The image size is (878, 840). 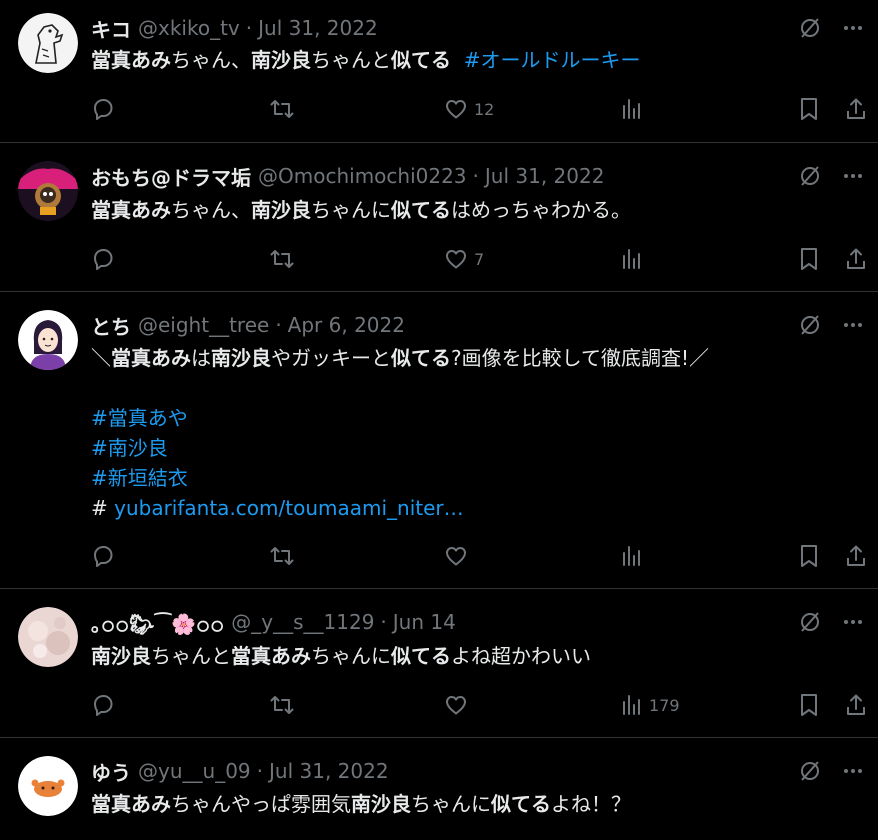 I want to click on like-count: 7, so click(x=479, y=259).